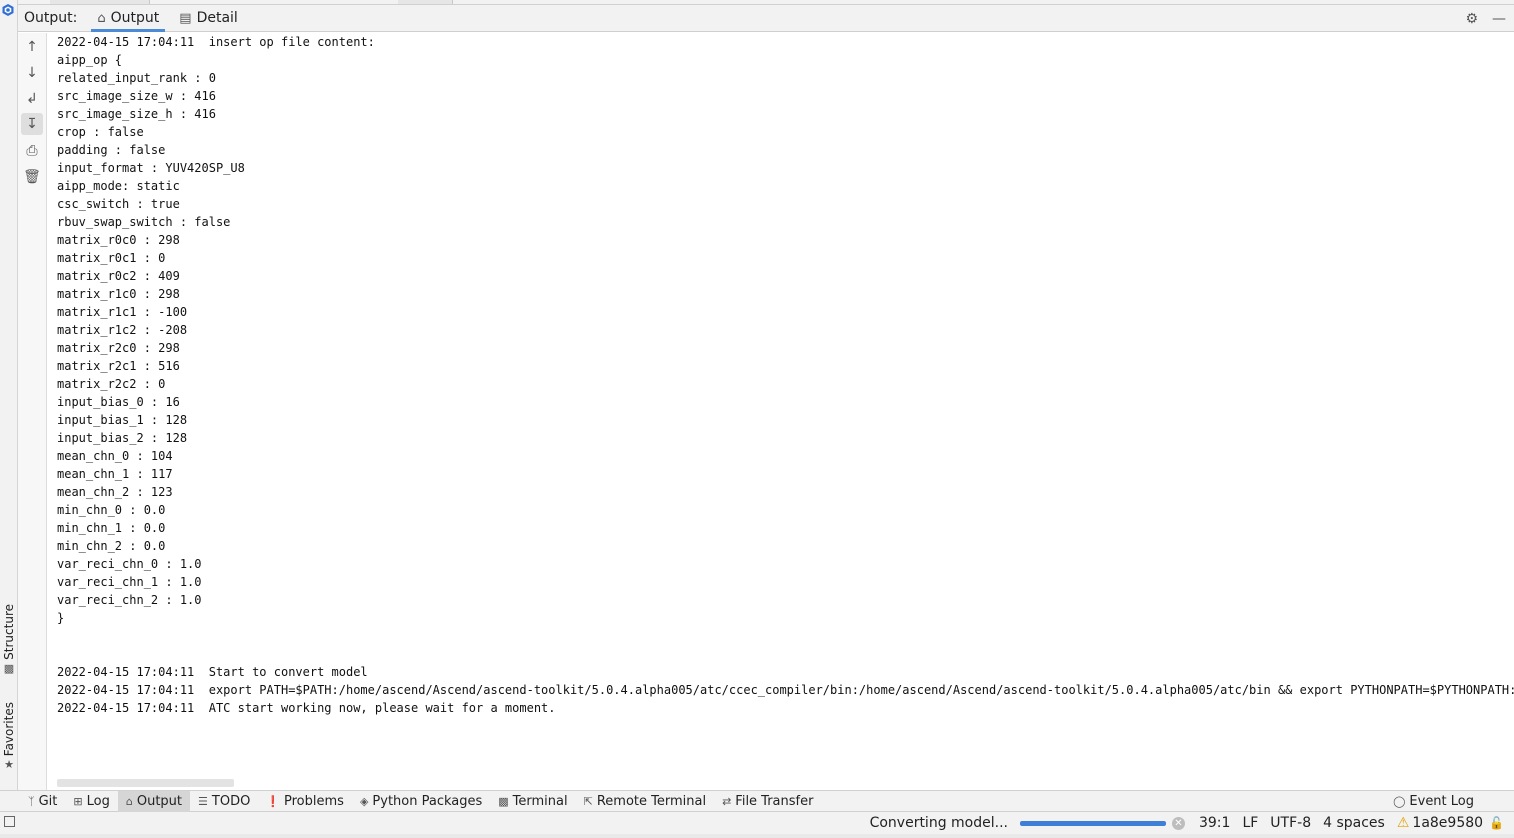 This screenshot has width=1514, height=838. What do you see at coordinates (9, 729) in the screenshot?
I see `favorites-label: Favorites` at bounding box center [9, 729].